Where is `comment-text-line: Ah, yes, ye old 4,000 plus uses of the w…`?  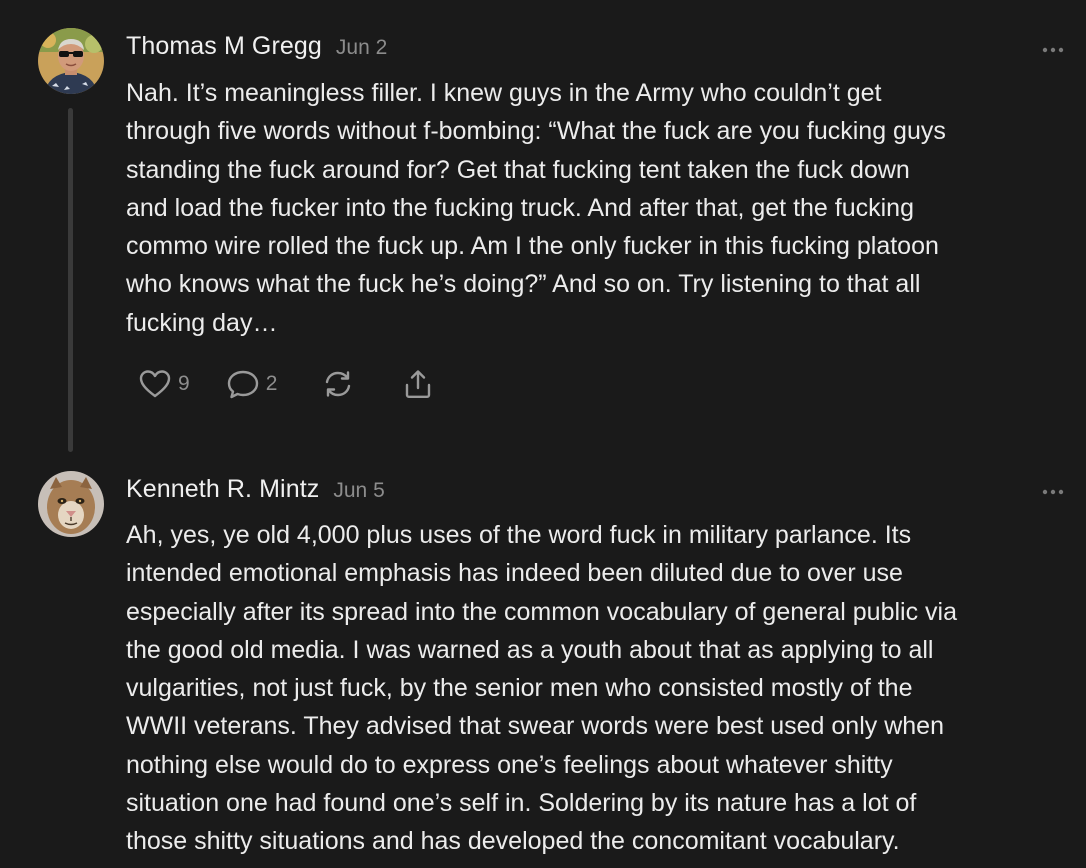 comment-text-line: Ah, yes, ye old 4,000 plus uses of the w… is located at coordinates (519, 535).